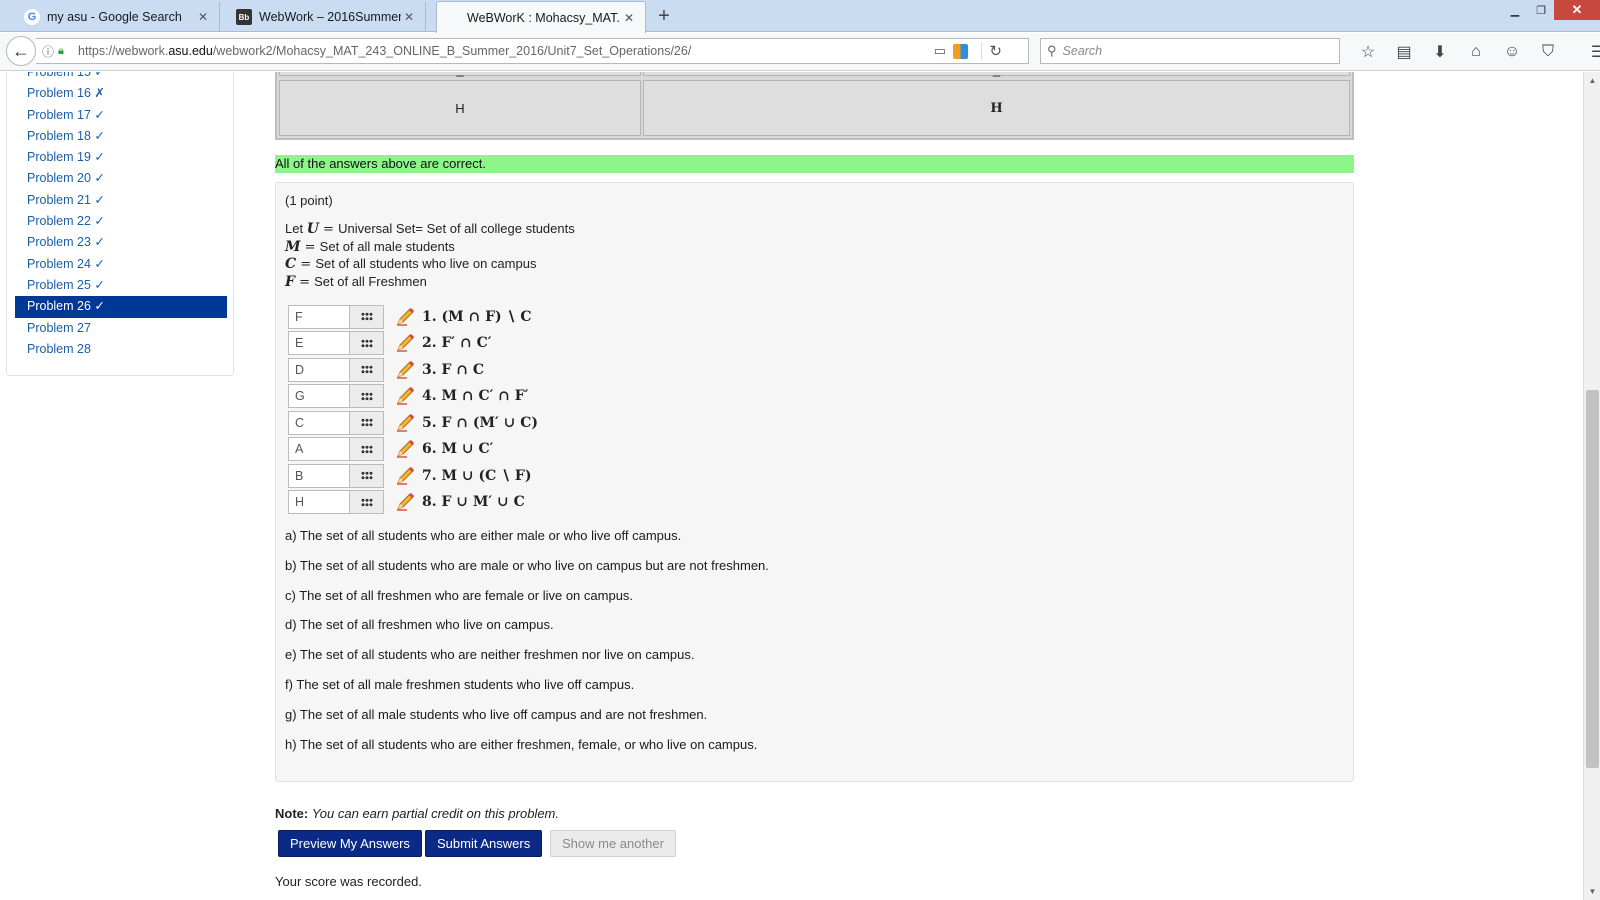 The height and width of the screenshot is (900, 1600). What do you see at coordinates (121, 242) in the screenshot?
I see `sidebar-item-problem: Problem 23 ✓` at bounding box center [121, 242].